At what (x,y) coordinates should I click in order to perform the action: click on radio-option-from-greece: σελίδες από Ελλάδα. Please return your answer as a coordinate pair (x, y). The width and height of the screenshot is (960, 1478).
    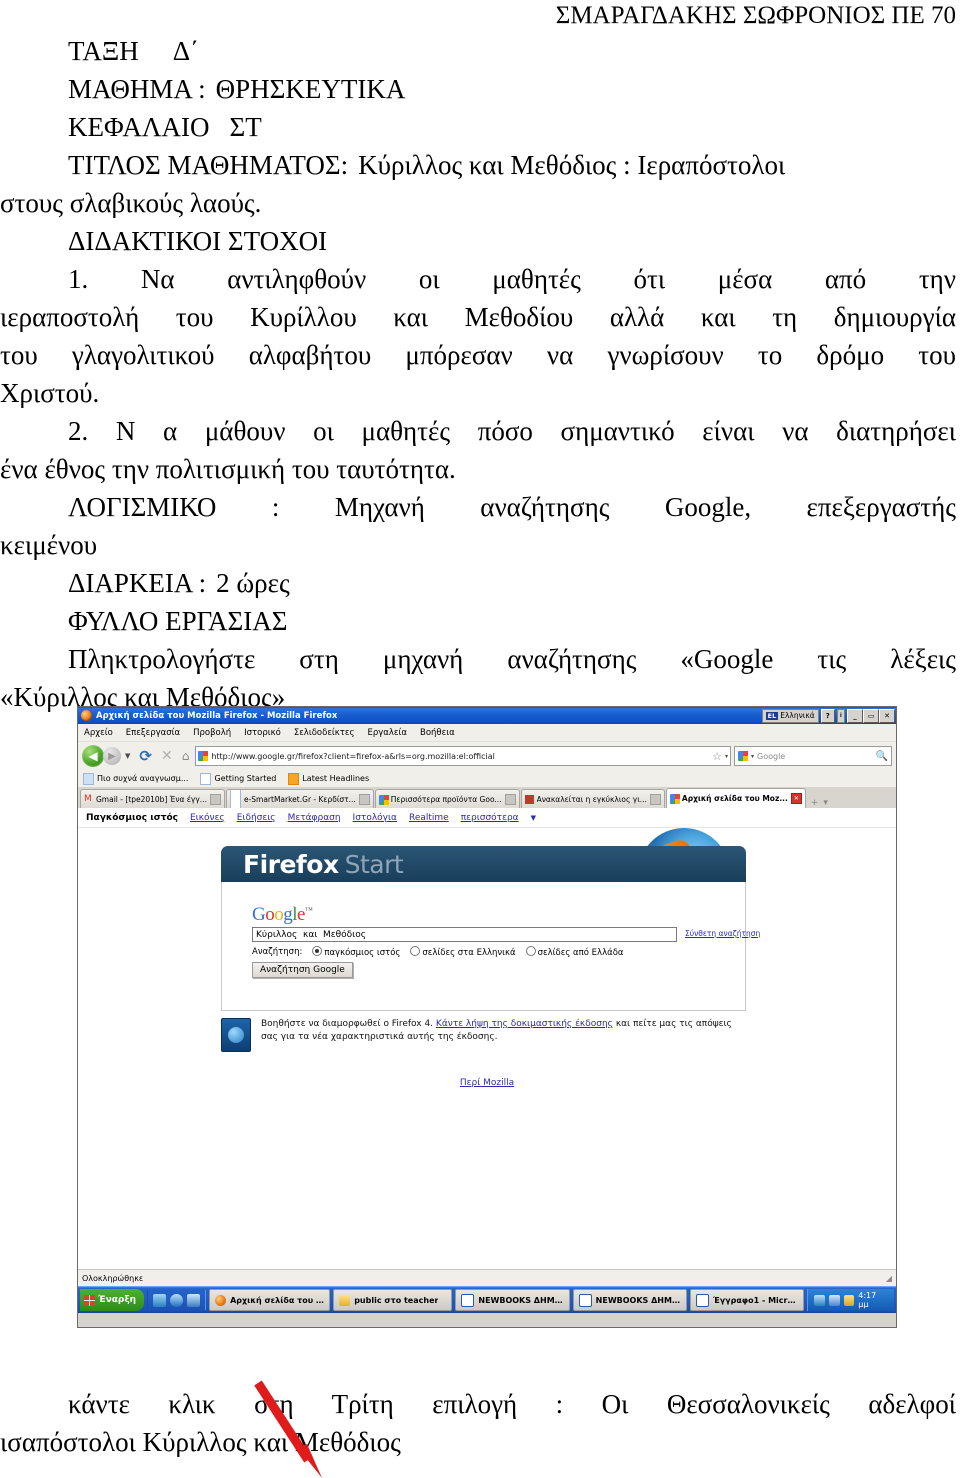
    Looking at the image, I should click on (572, 952).